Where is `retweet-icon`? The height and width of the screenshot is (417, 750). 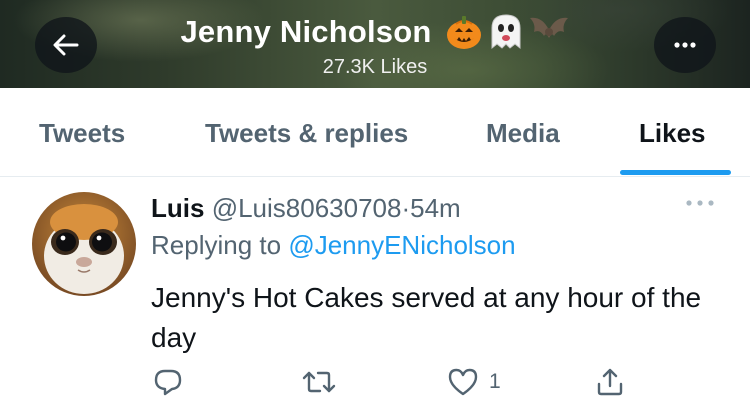
retweet-icon is located at coordinates (319, 382).